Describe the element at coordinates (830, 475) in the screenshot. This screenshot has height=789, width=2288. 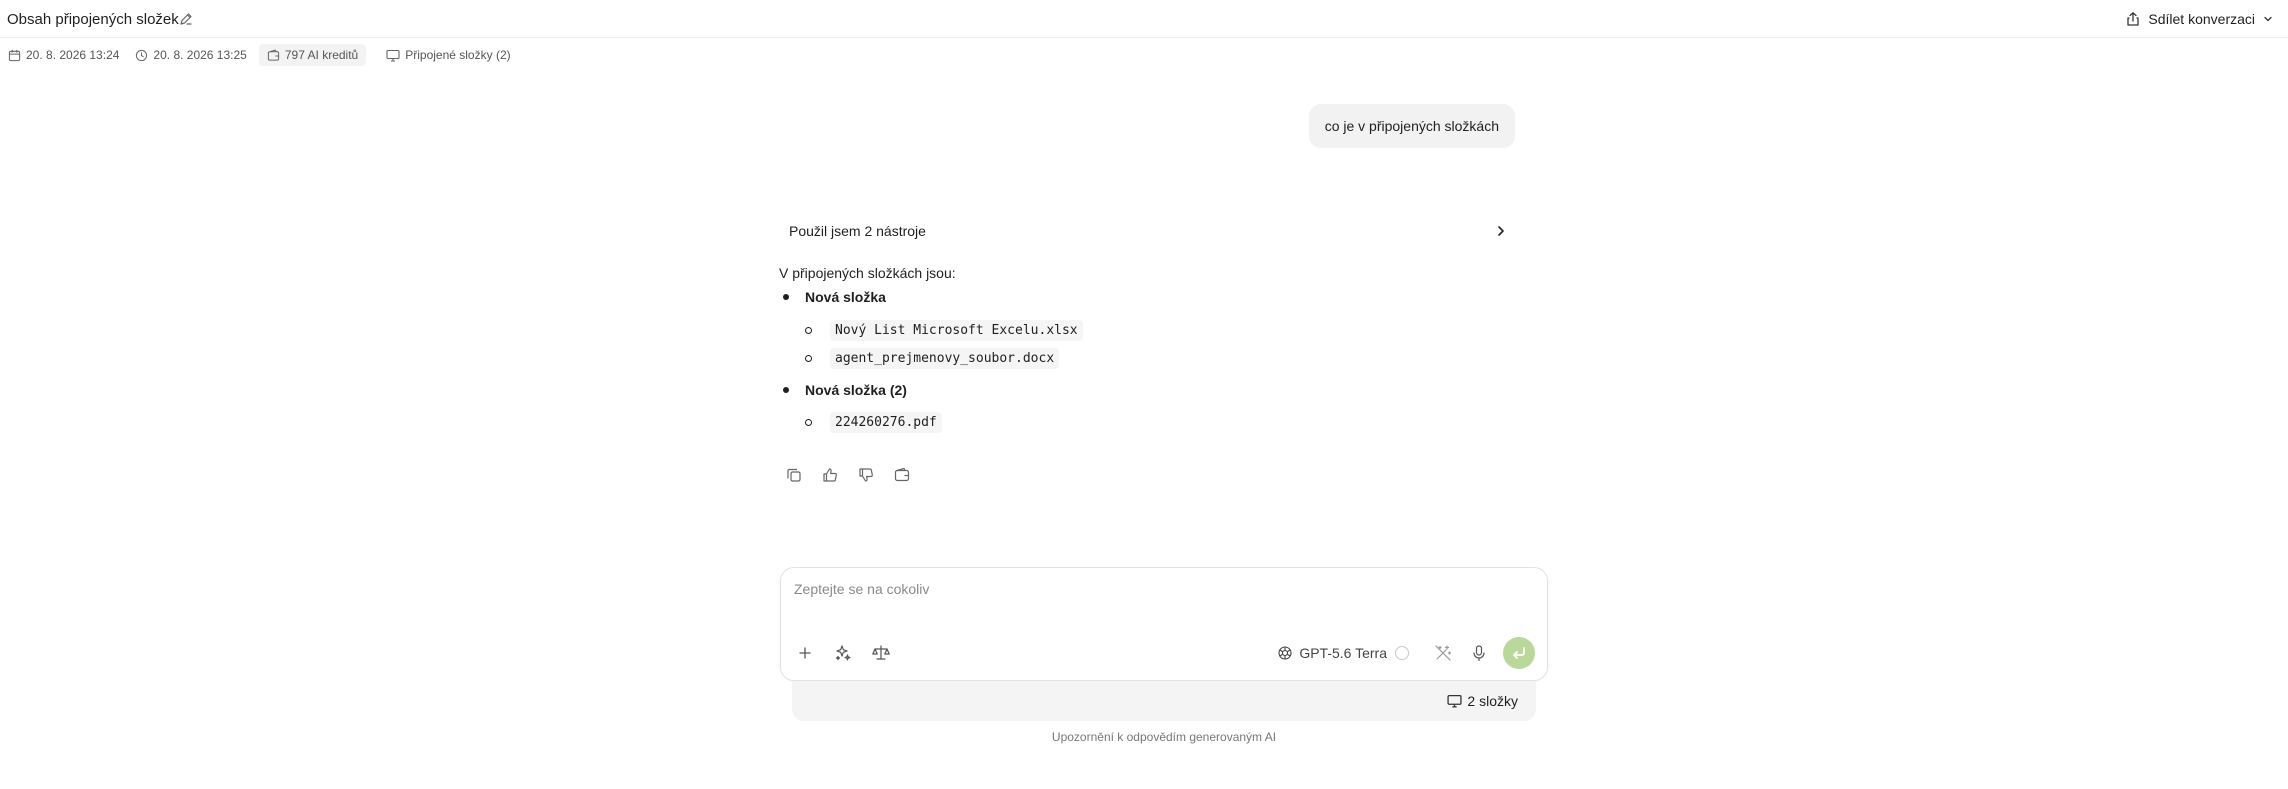
I see `thumbs-up-icon` at that location.